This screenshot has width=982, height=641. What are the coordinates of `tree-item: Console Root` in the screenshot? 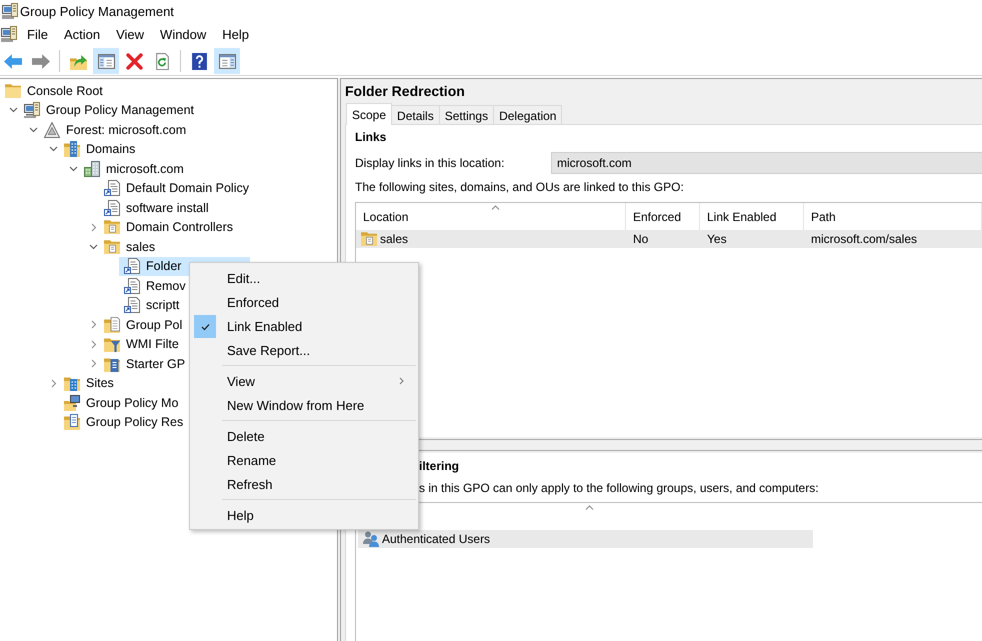 It's located at (53, 90).